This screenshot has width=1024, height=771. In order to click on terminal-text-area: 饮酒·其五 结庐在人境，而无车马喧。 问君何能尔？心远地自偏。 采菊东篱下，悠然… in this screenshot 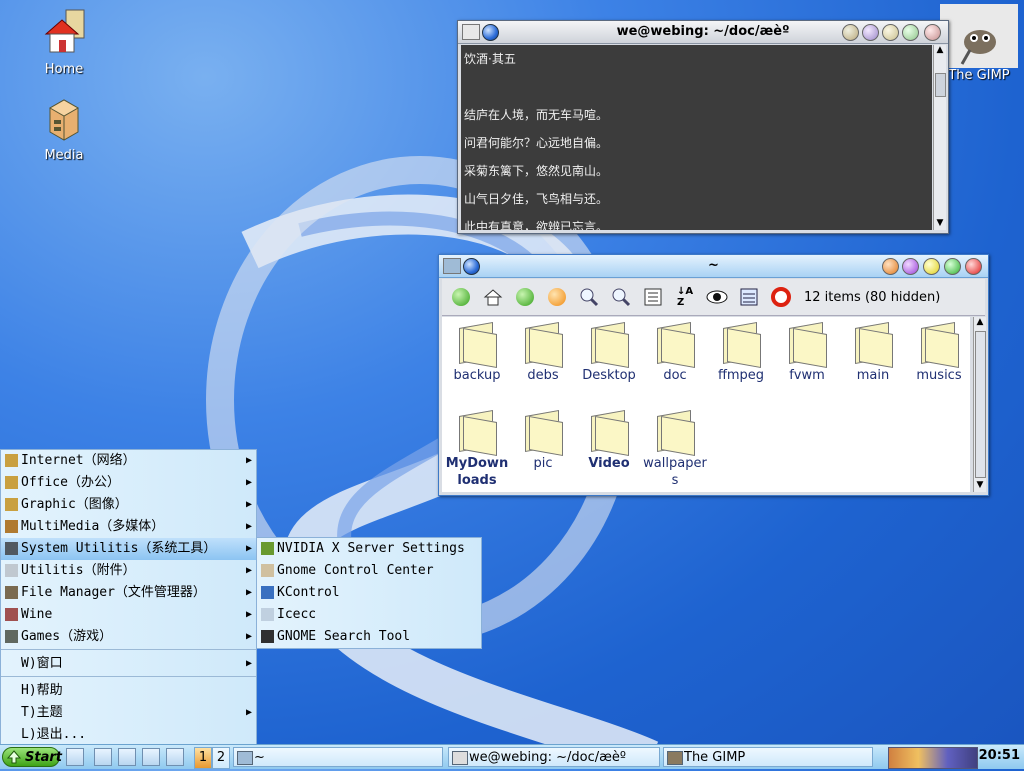, I will do `click(696, 137)`.